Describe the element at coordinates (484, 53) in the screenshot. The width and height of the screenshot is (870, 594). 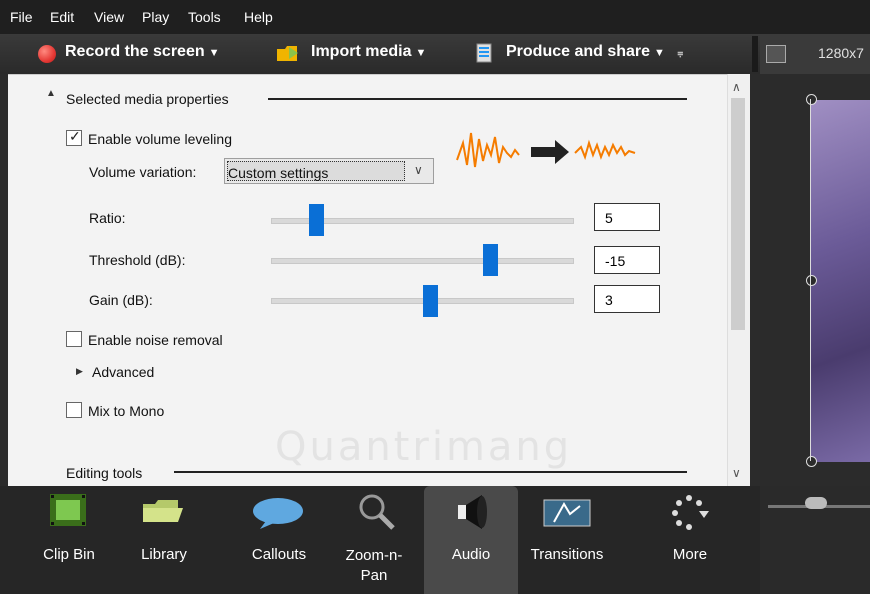
I see `produce-icon` at that location.